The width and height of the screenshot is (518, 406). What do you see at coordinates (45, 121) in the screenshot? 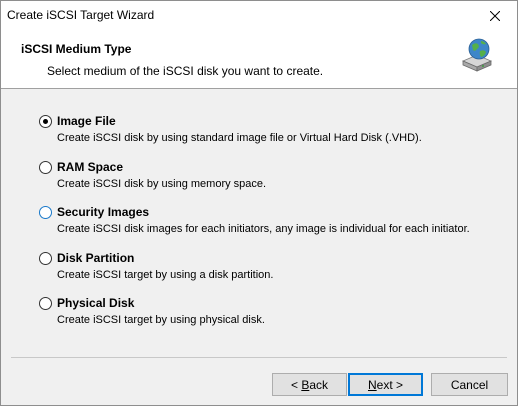
I see `image-file-radio` at bounding box center [45, 121].